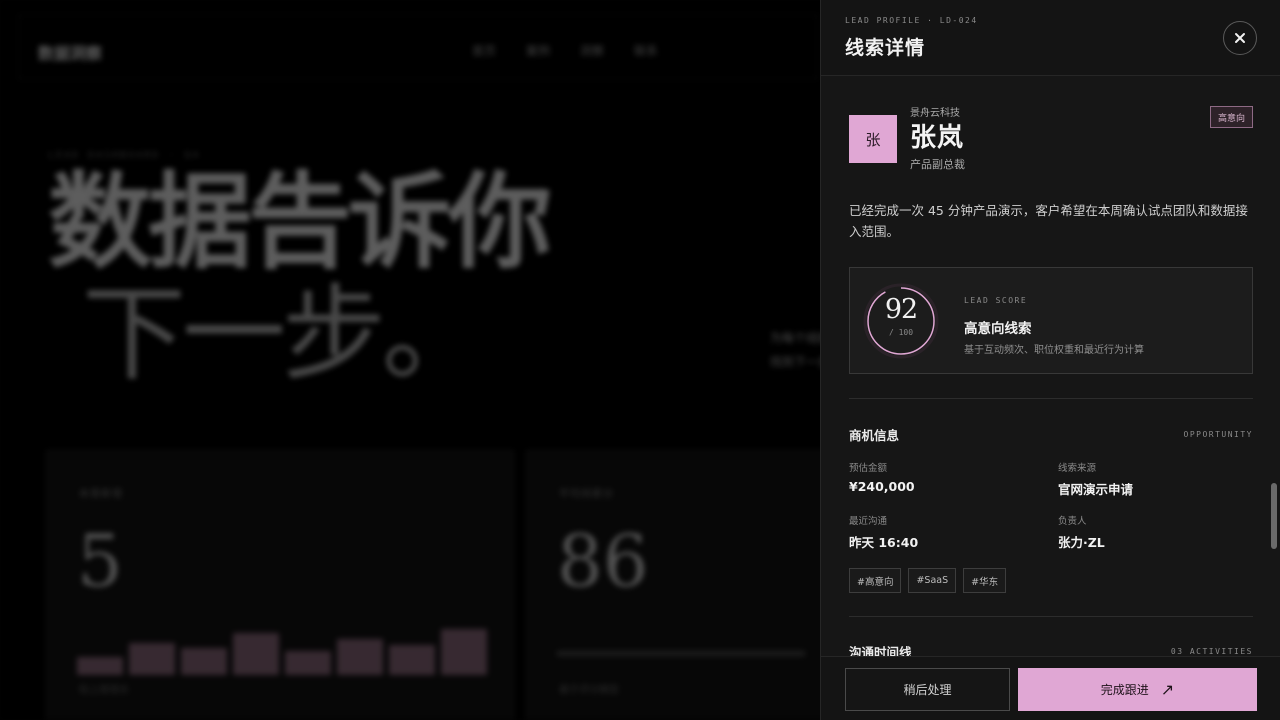 This screenshot has width=1280, height=720. Describe the element at coordinates (1211, 651) in the screenshot. I see `timeline-kicker: 03 ACTIVITIES` at that location.